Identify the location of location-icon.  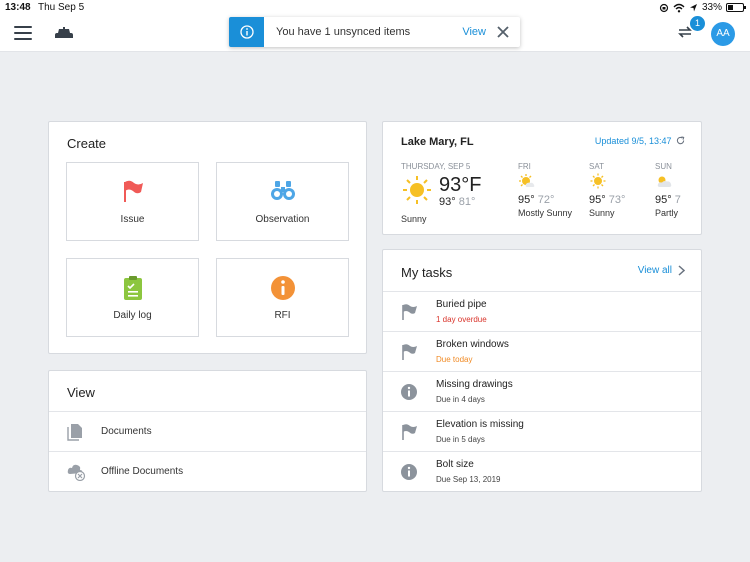
(693, 7).